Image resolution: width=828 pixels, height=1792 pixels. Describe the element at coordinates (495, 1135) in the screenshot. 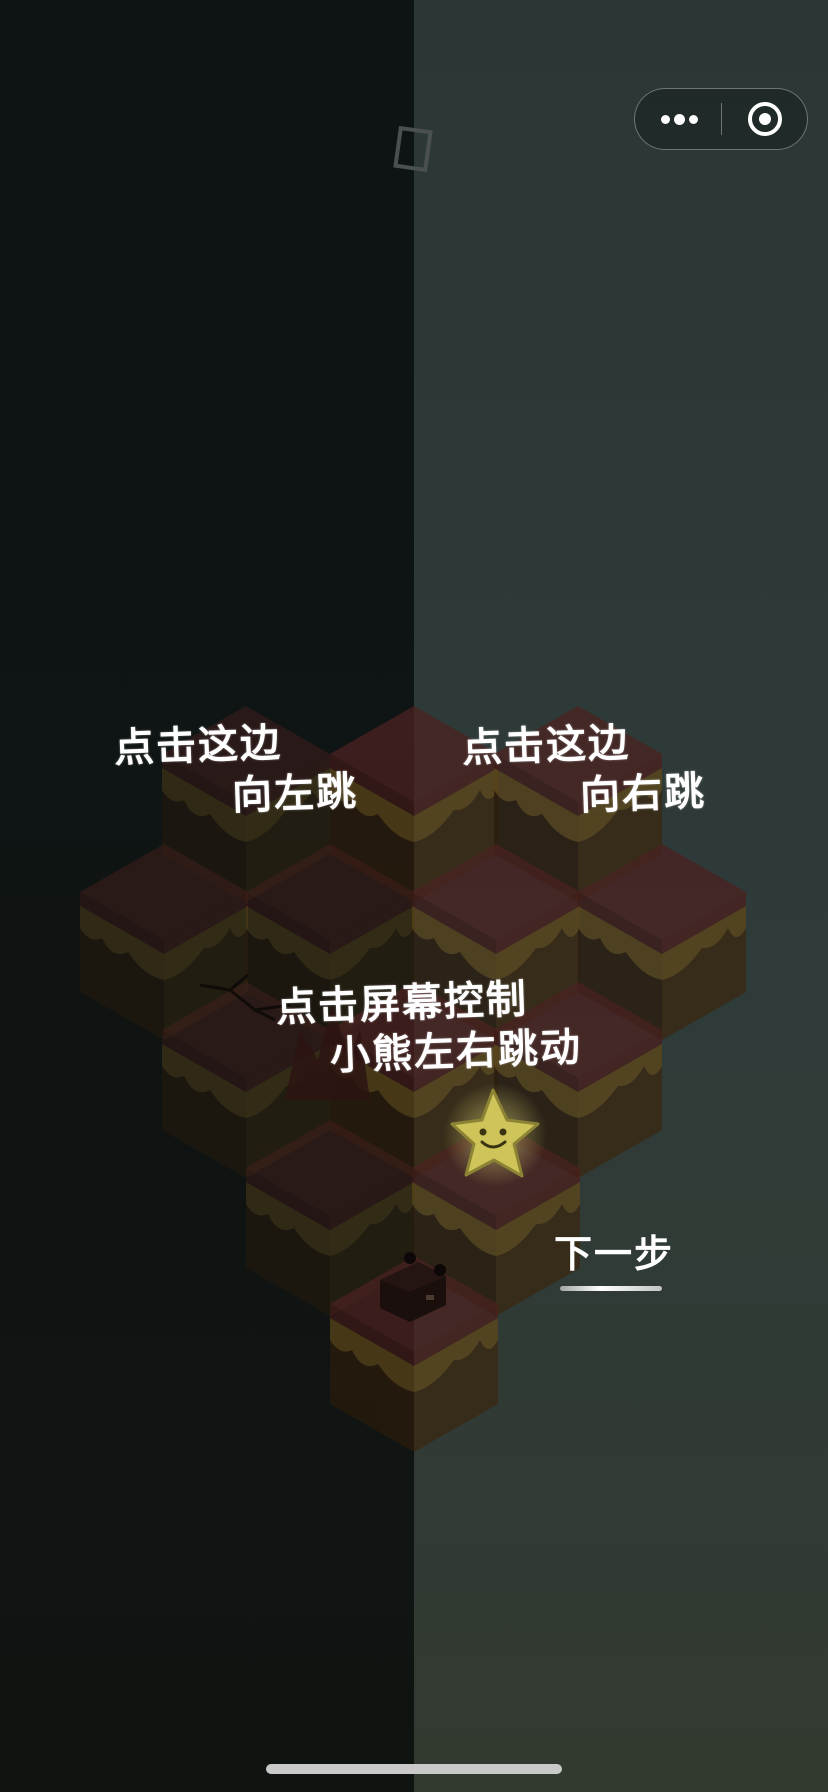

I see `star-pickup` at that location.